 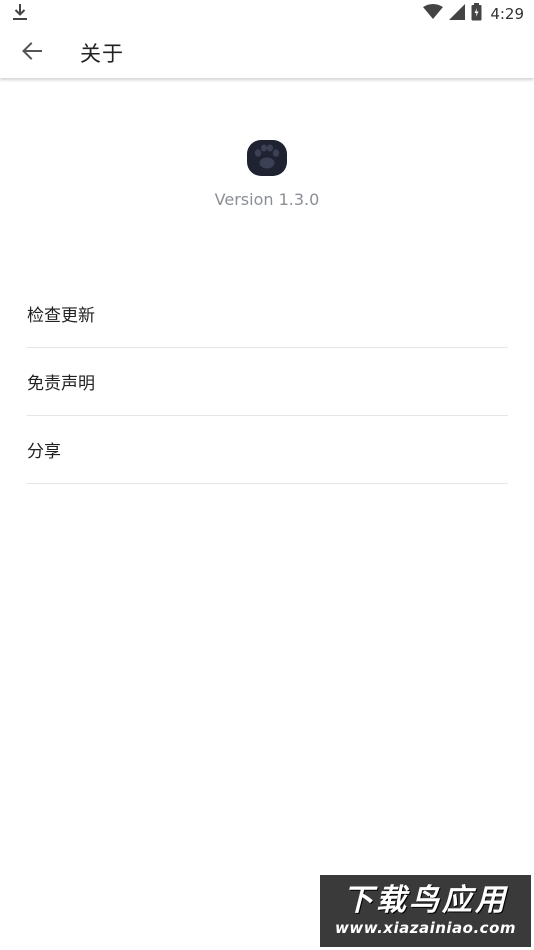 I want to click on signal-icon, so click(x=457, y=14).